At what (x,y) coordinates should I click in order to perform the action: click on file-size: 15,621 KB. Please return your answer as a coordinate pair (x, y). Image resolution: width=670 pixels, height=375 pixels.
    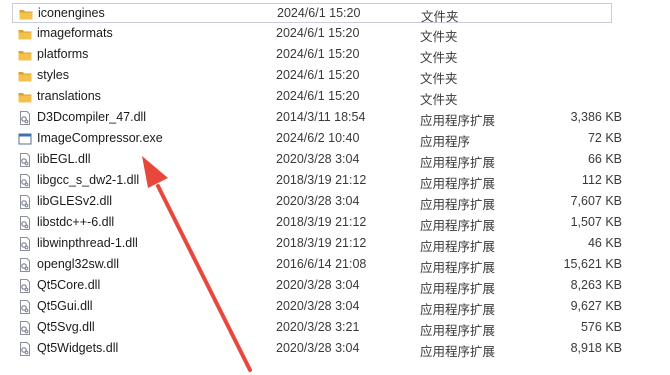
    Looking at the image, I should click on (592, 264).